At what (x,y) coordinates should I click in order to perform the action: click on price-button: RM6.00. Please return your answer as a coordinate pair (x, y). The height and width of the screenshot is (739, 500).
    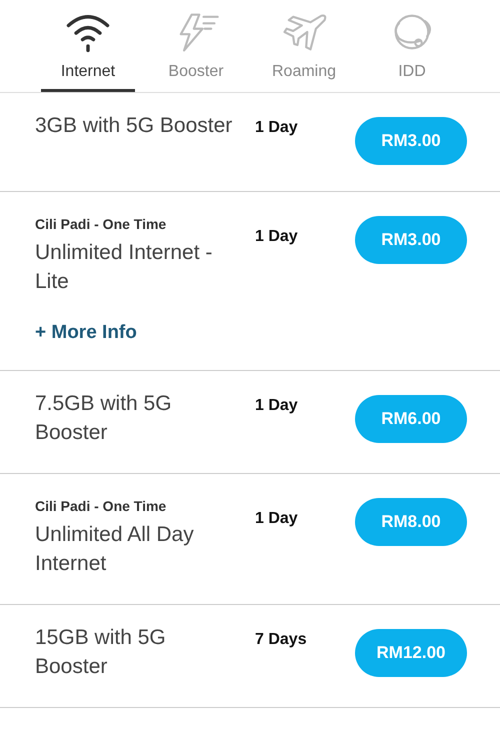
    Looking at the image, I should click on (411, 419).